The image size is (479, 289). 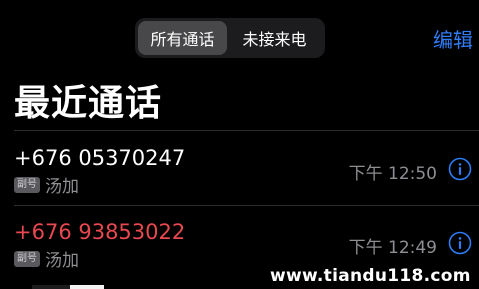 I want to click on tab-missed-calls: 未接来电, so click(x=274, y=38).